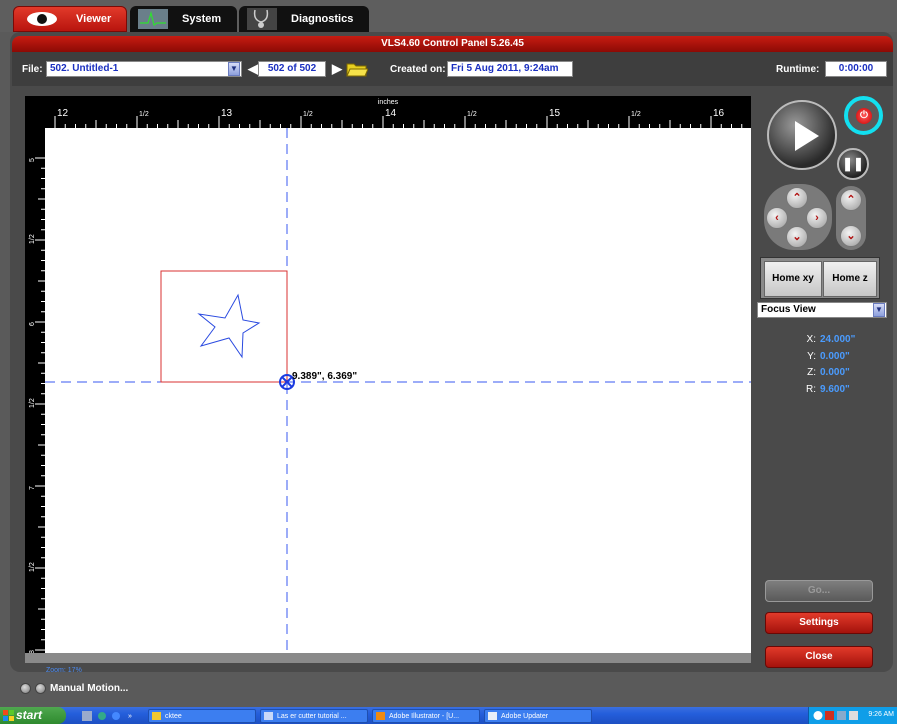 This screenshot has width=897, height=724. Describe the element at coordinates (388, 102) in the screenshot. I see `ruler-unit: inches` at that location.